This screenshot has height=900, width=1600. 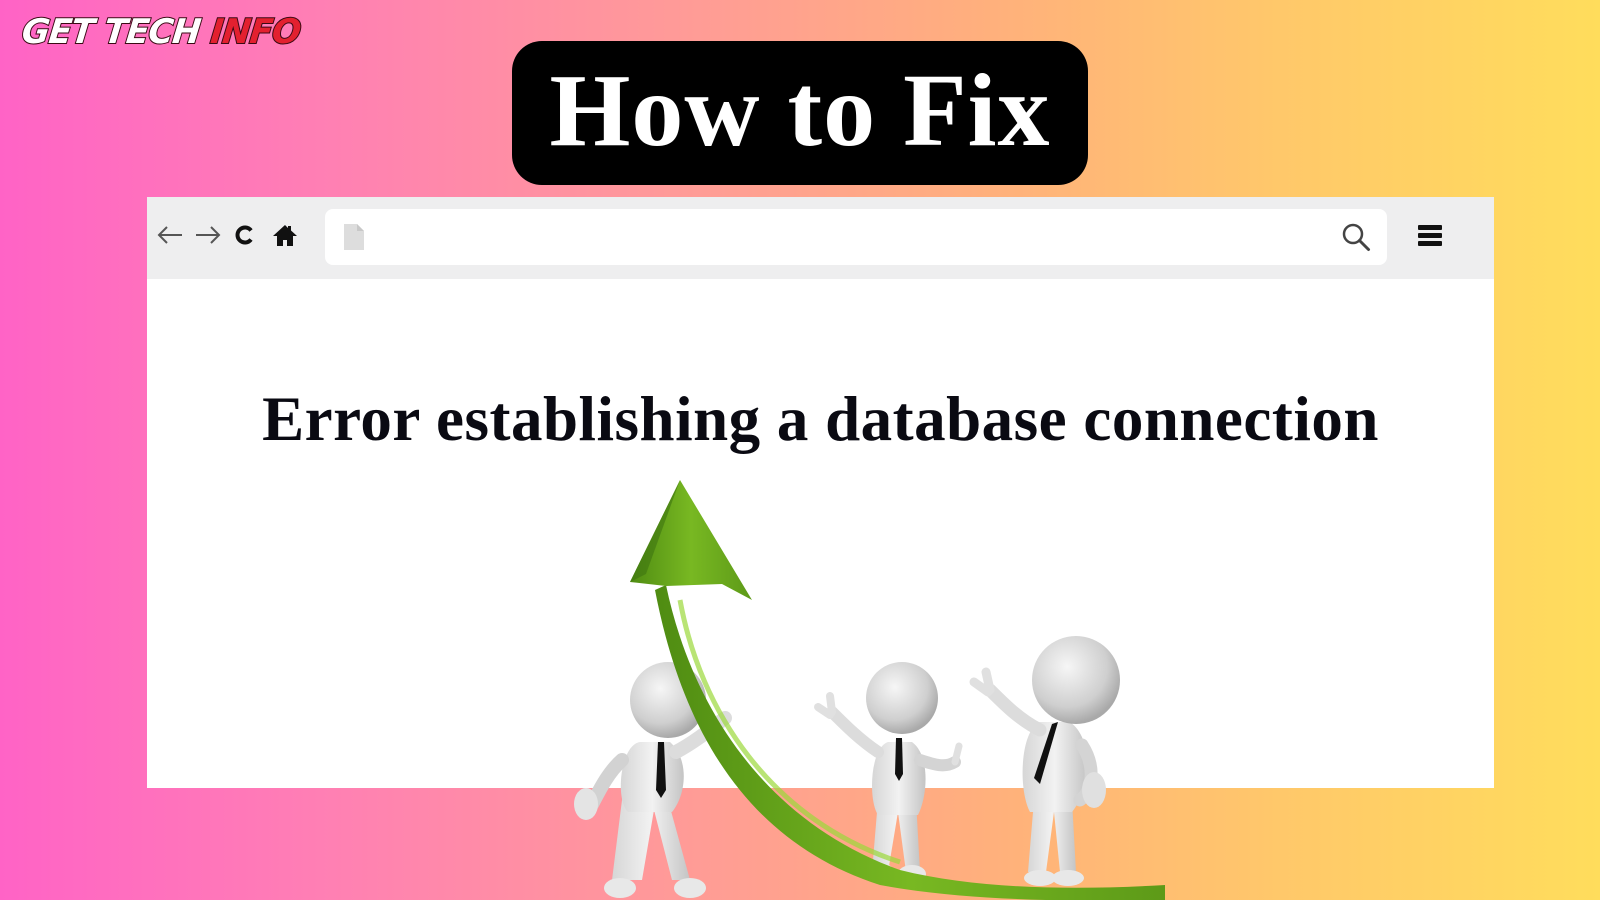 I want to click on reload-button, so click(x=245, y=235).